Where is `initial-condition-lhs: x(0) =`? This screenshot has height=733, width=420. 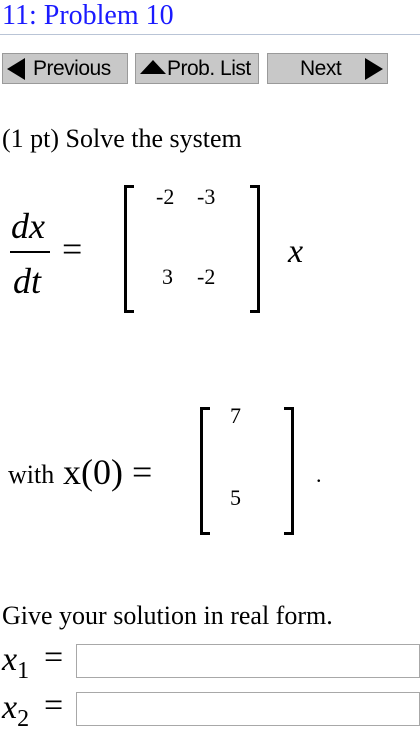
initial-condition-lhs: x(0) = is located at coordinates (108, 472).